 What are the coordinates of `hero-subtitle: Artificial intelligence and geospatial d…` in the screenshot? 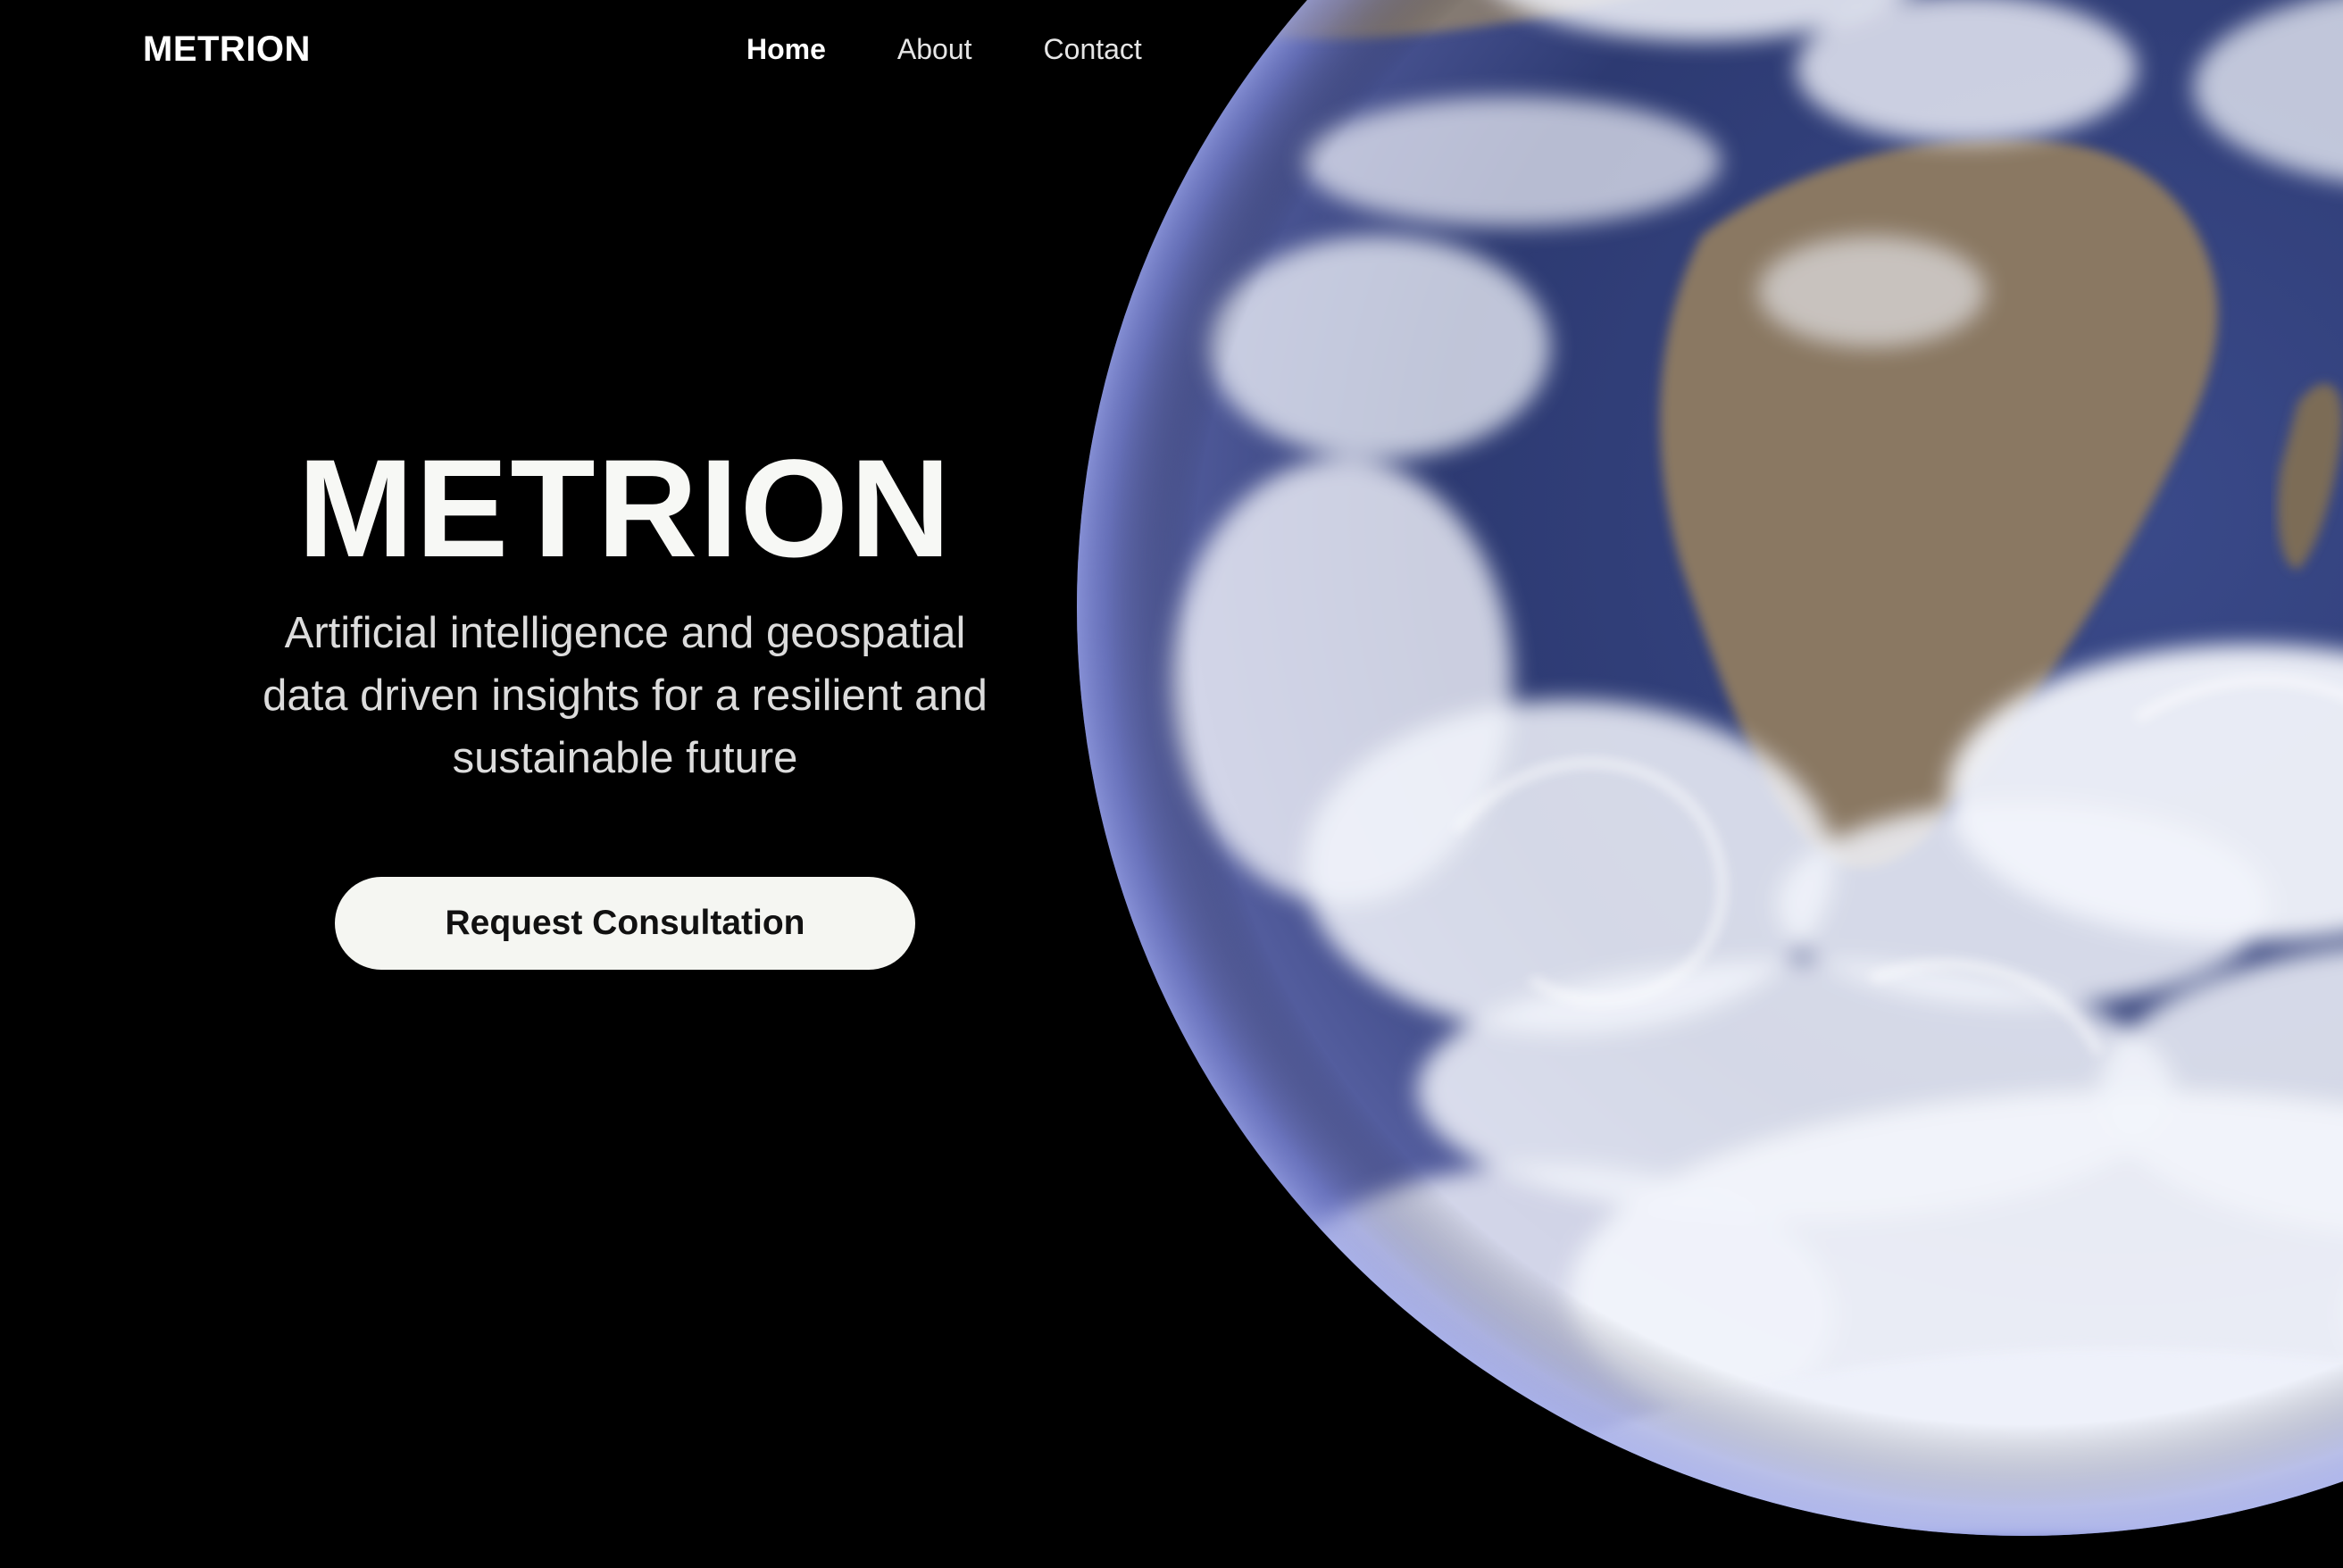 It's located at (625, 695).